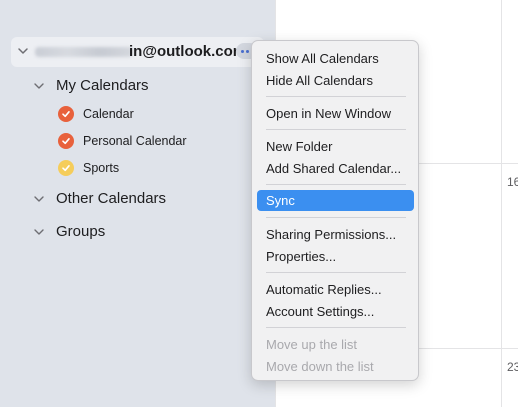 The width and height of the screenshot is (518, 407). Describe the element at coordinates (81, 231) in the screenshot. I see `group-label: Groups` at that location.